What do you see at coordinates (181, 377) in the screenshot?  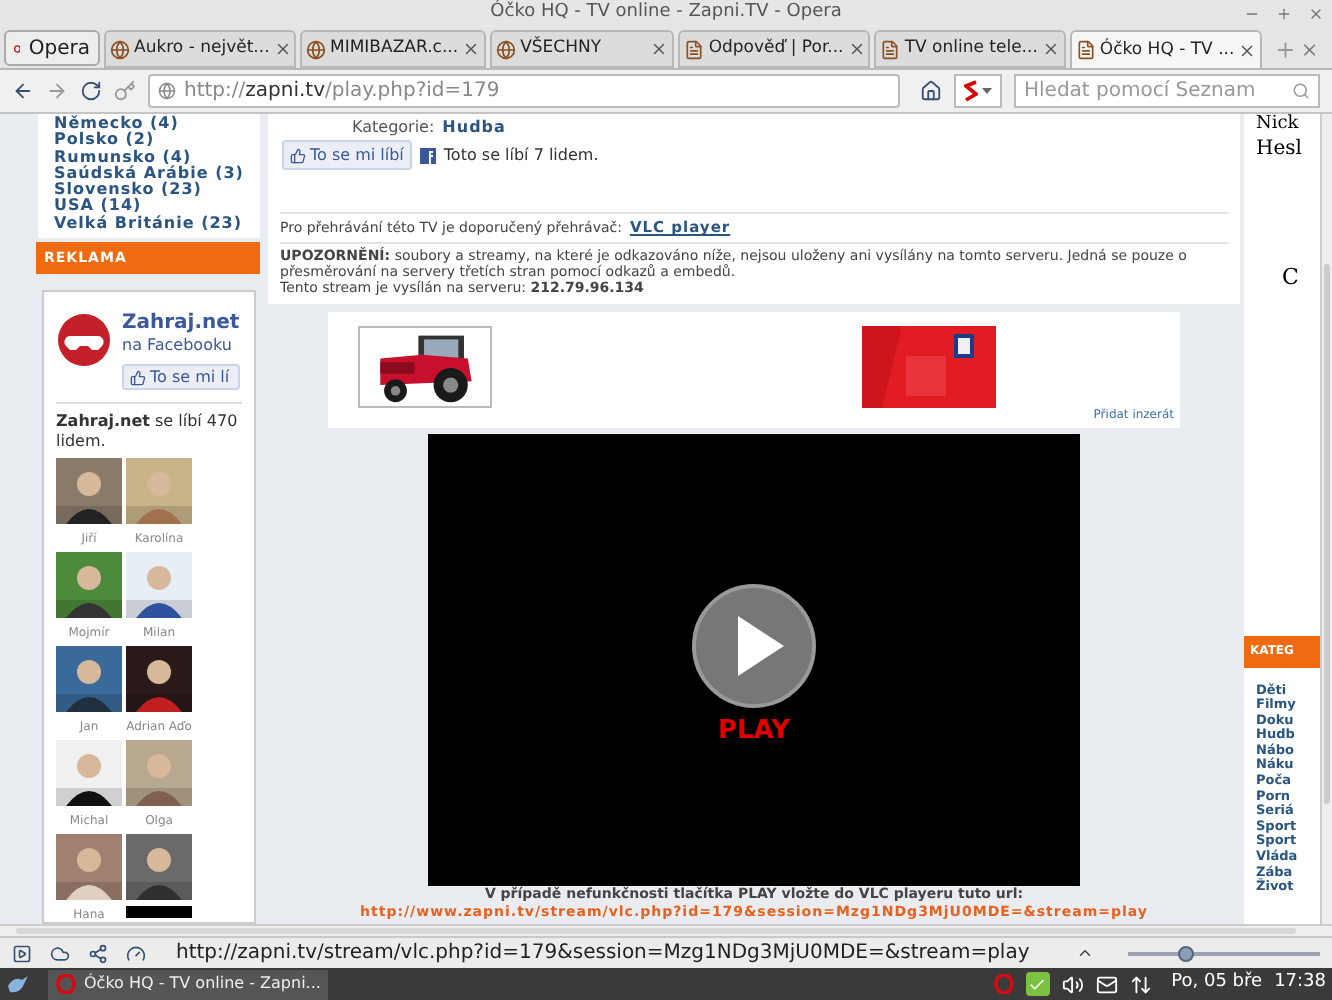 I see `like-button: To se mi lí` at bounding box center [181, 377].